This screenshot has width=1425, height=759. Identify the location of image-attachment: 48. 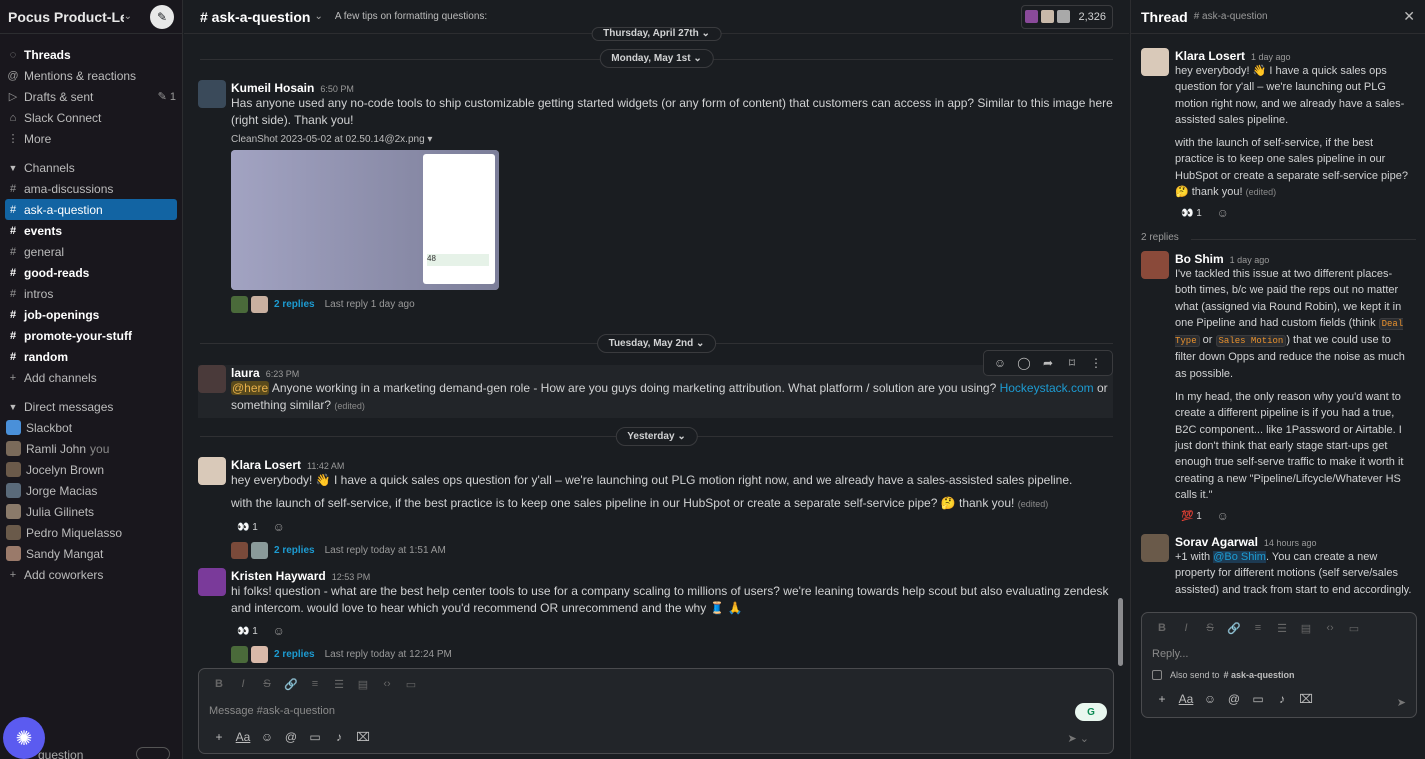
(365, 220).